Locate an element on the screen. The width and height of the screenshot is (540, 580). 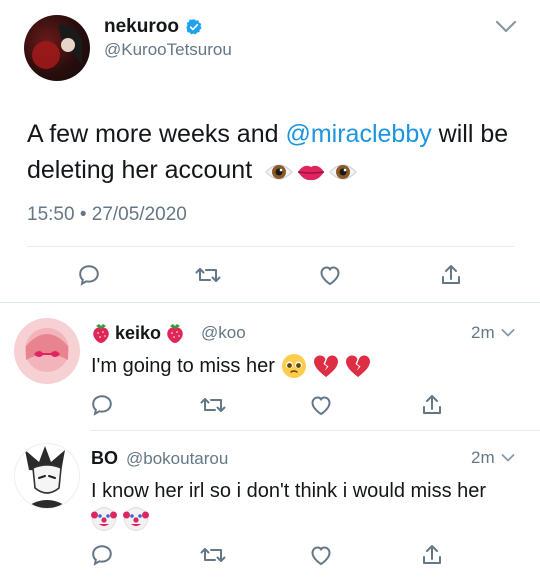
tweet-timestamp: 15:50 • 27/05/2020 is located at coordinates (107, 215).